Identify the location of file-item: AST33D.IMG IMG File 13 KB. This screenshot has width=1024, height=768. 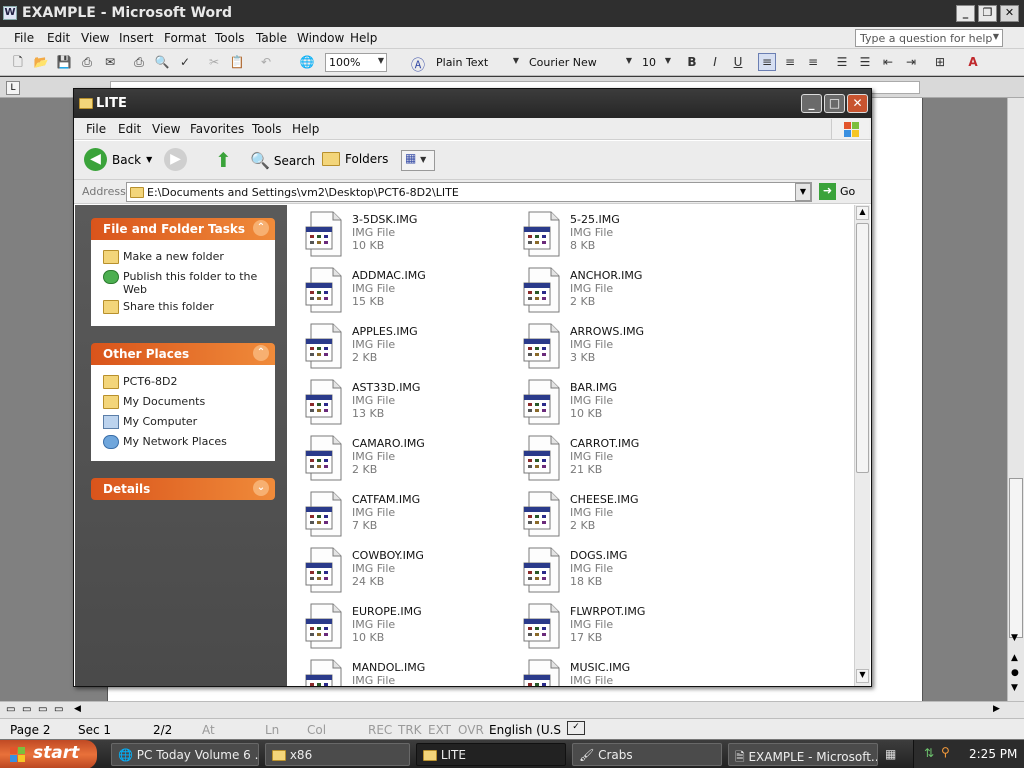
(400, 403).